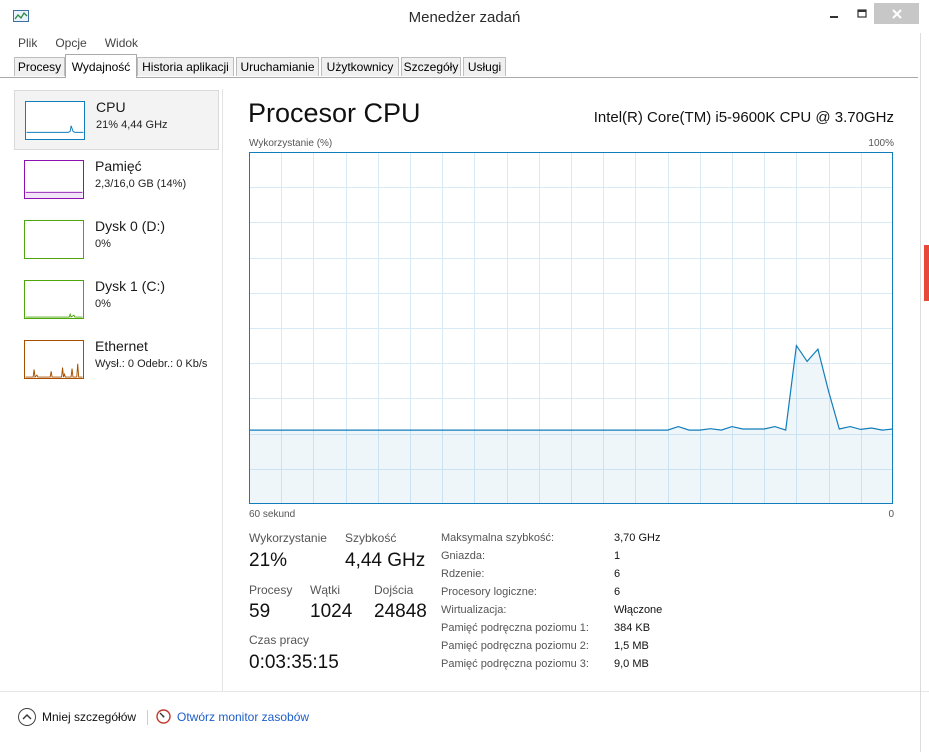 The image size is (929, 752). I want to click on sidebar-item-subtitle: Wysł.: 0 Odebr.: 0 Kb/s, so click(151, 364).